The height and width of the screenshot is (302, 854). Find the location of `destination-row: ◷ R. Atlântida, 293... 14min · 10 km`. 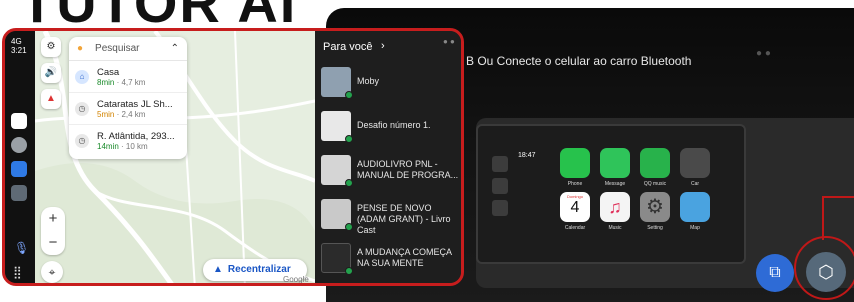

destination-row: ◷ R. Atlântida, 293... 14min · 10 km is located at coordinates (128, 141).